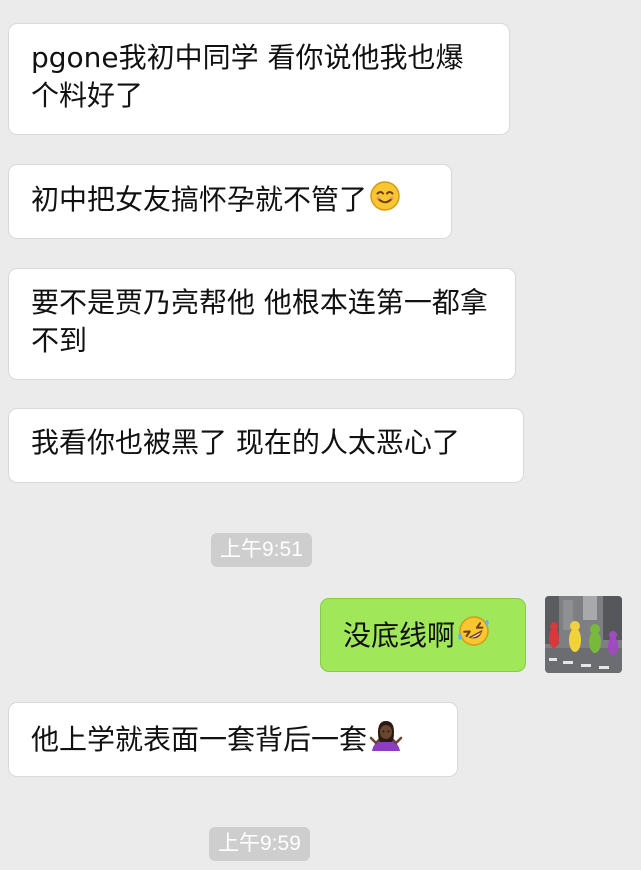 The image size is (641, 870). What do you see at coordinates (245, 442) in the screenshot?
I see `message-text: 我看你也被黑了 现在的人太恶心了` at bounding box center [245, 442].